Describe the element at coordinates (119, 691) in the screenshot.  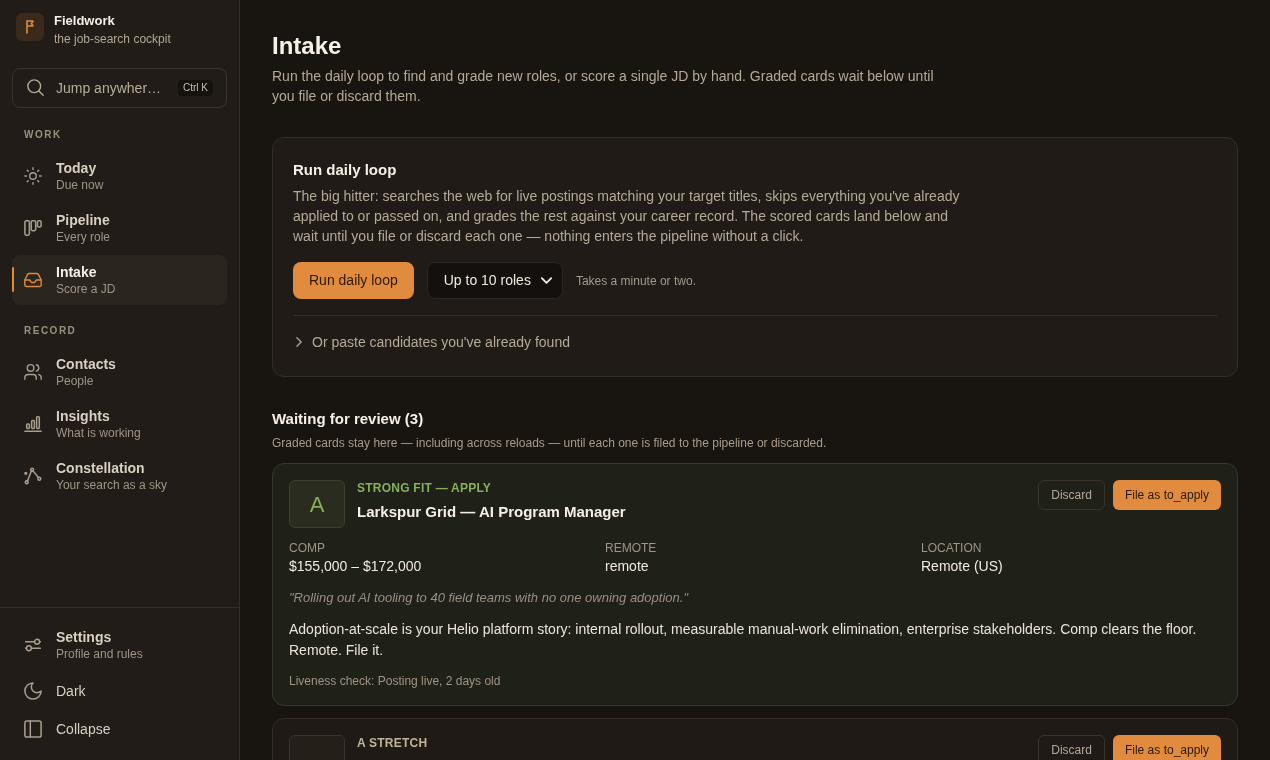
I see `nav-item: Dark` at that location.